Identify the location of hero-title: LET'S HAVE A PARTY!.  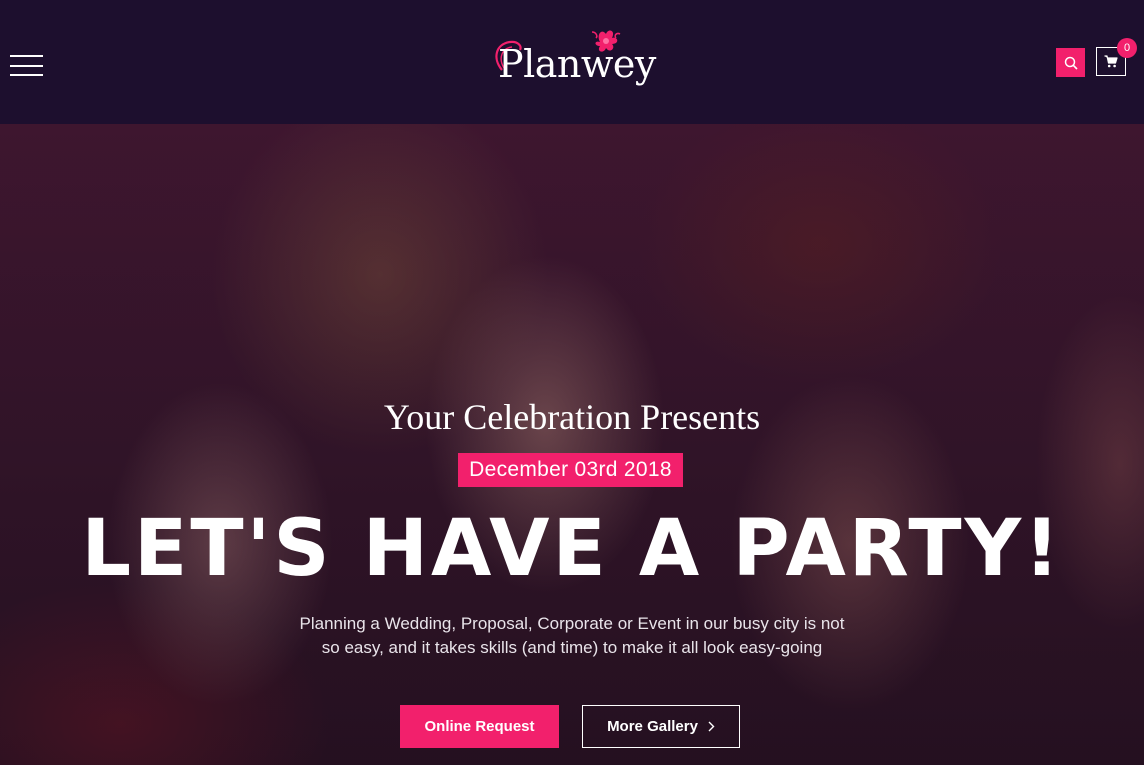
(572, 549).